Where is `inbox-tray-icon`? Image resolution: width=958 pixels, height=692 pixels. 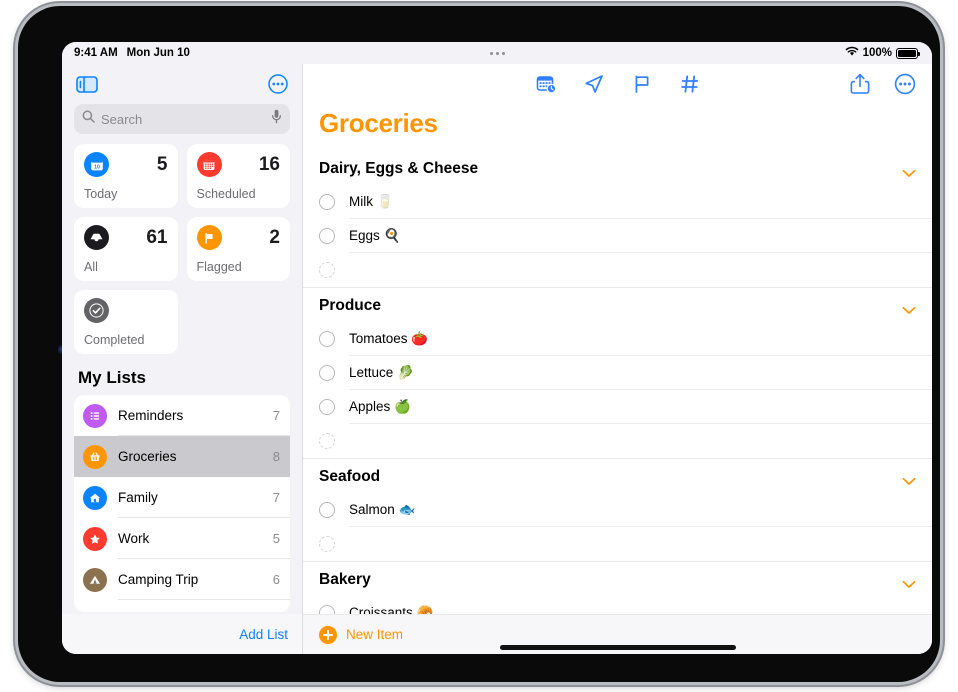 inbox-tray-icon is located at coordinates (96, 237).